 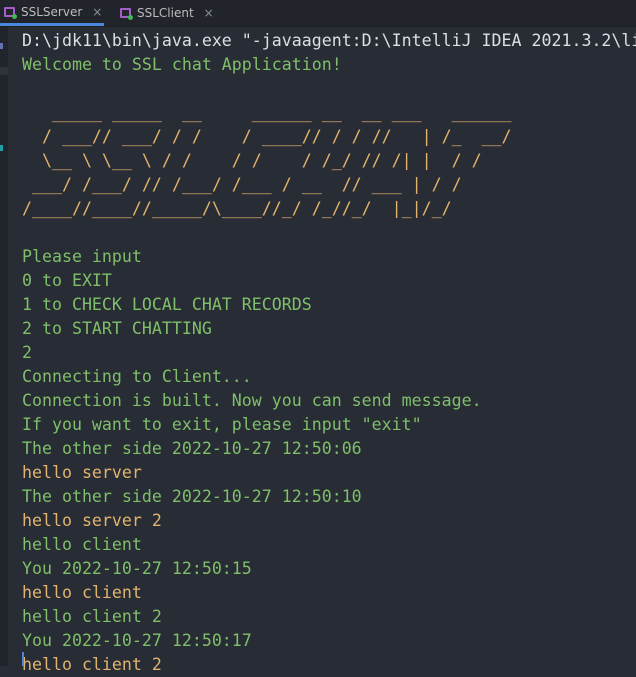 I want to click on console-line: \__ \ \__ \ / / / / / /_/ // /| | / /, so click(x=252, y=160).